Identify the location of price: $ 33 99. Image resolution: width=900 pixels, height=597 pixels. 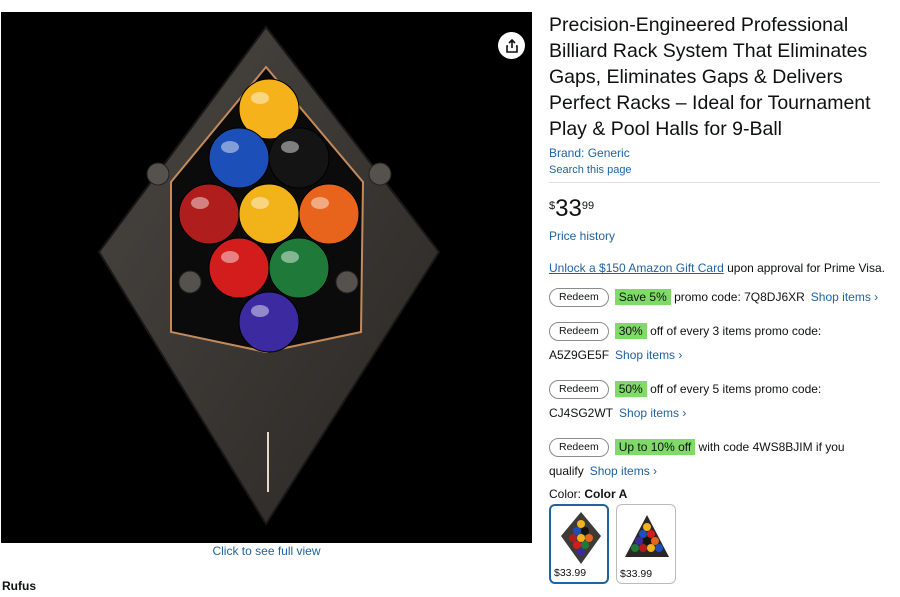
(719, 209).